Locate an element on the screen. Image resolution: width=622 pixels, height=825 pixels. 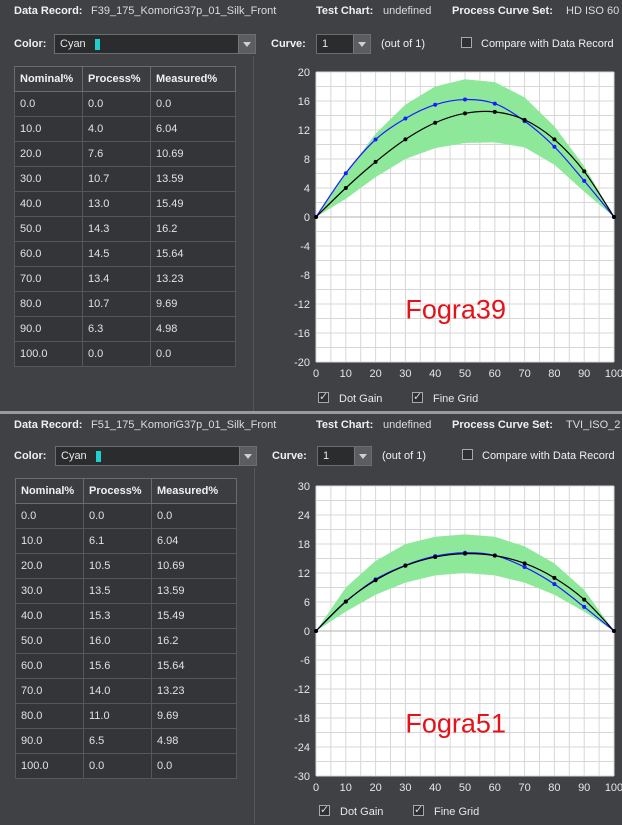
cell-process: 14.0 is located at coordinates (117, 691).